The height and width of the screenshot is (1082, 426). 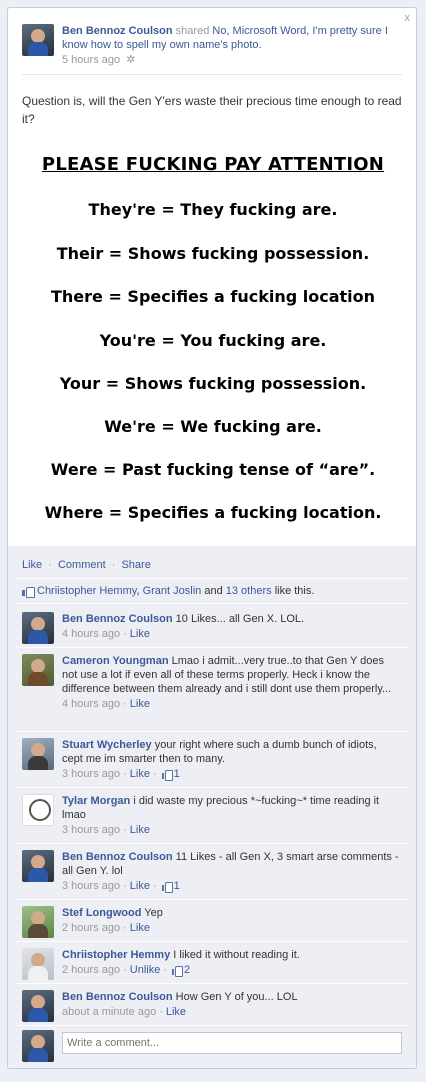 I want to click on comment-text: How Gen Y of you... LOL, so click(x=236, y=997).